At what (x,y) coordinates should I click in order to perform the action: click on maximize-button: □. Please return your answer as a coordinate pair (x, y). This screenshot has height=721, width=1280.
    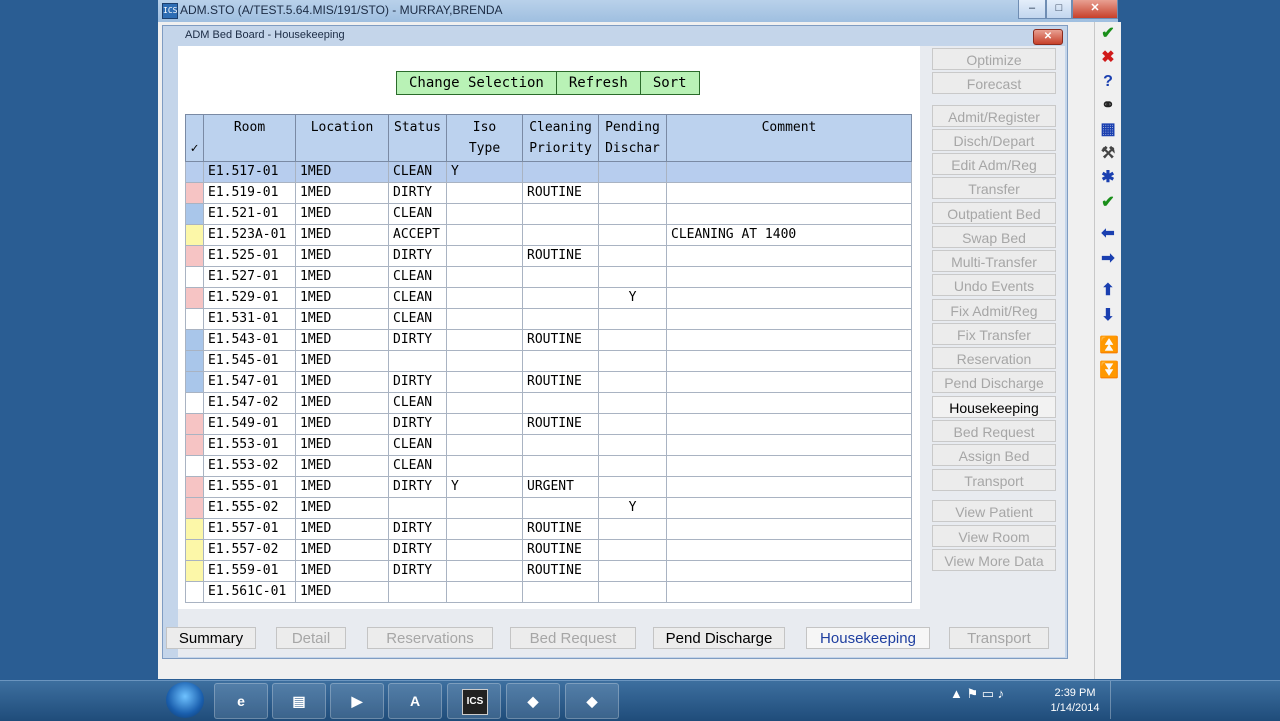
    Looking at the image, I should click on (1059, 9).